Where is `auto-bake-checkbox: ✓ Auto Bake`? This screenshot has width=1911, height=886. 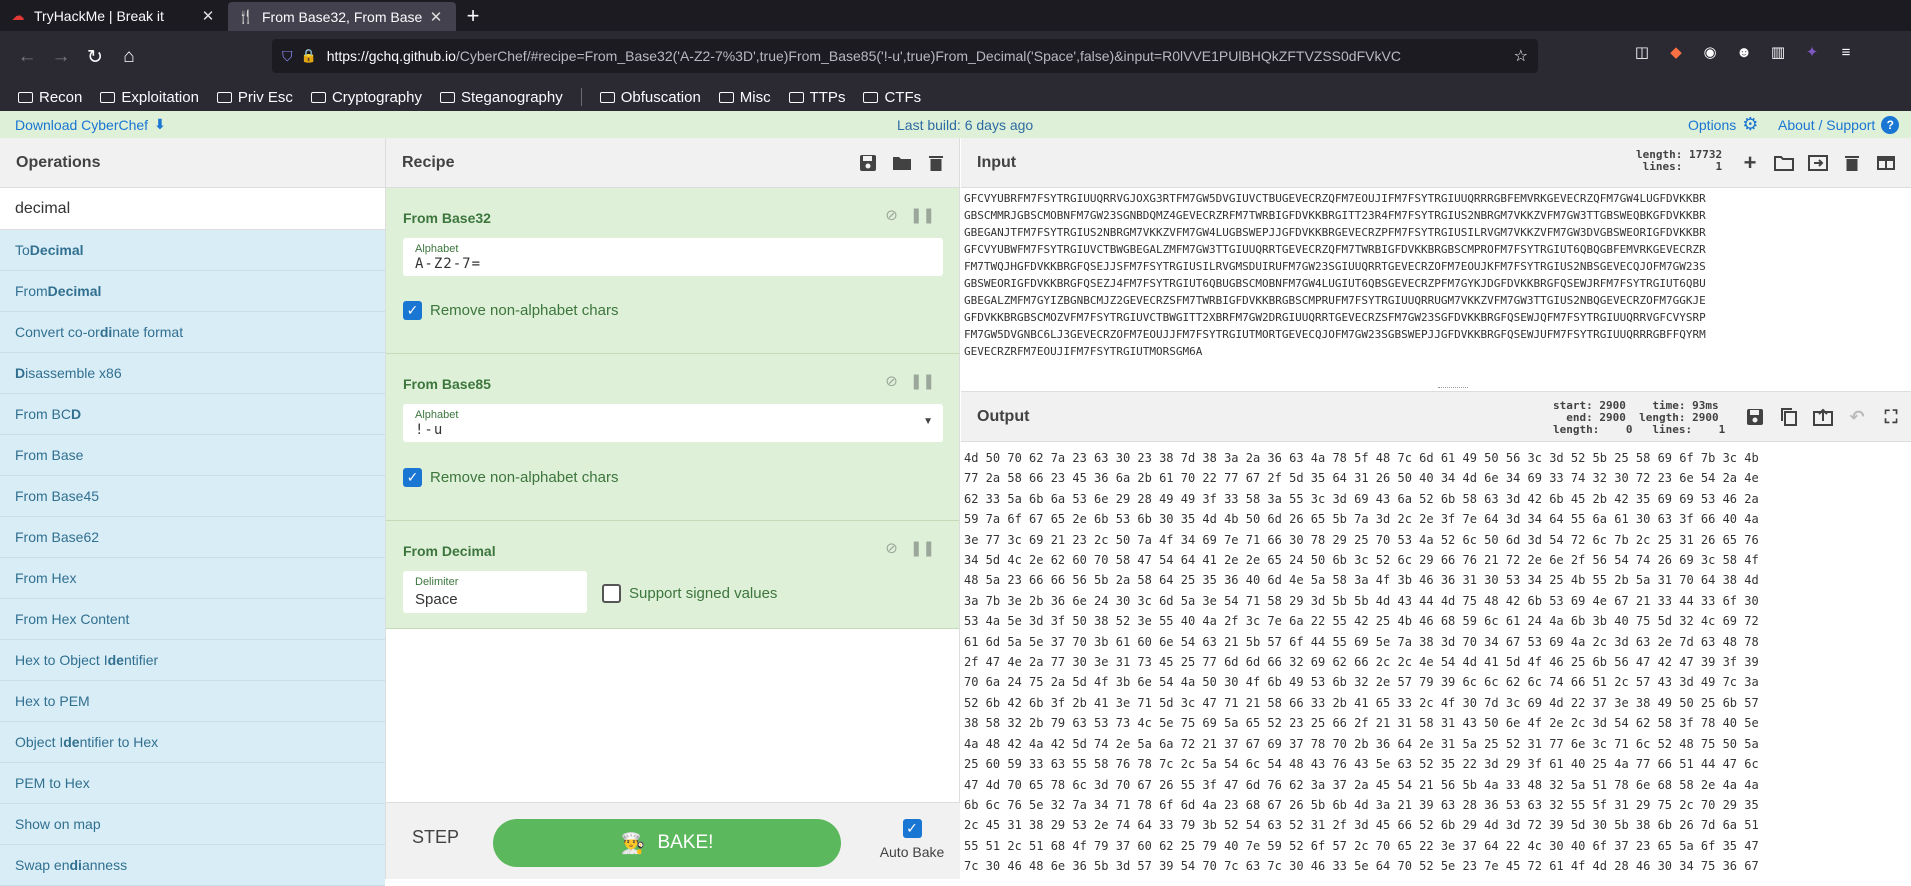 auto-bake-checkbox: ✓ Auto Bake is located at coordinates (912, 839).